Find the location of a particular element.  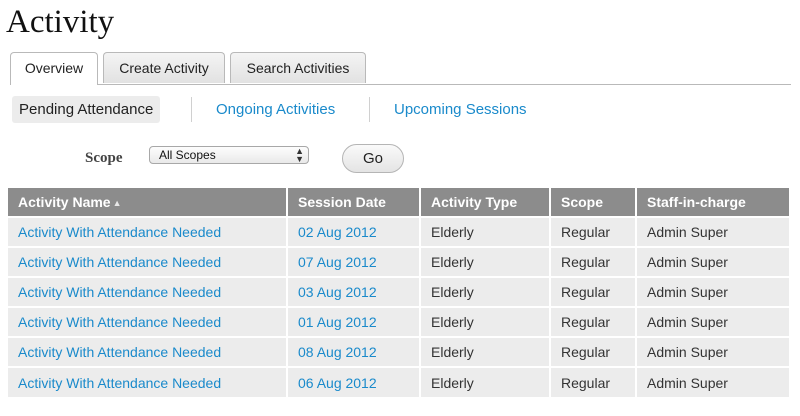

session-date-link: 01 Aug 2012 is located at coordinates (354, 321).